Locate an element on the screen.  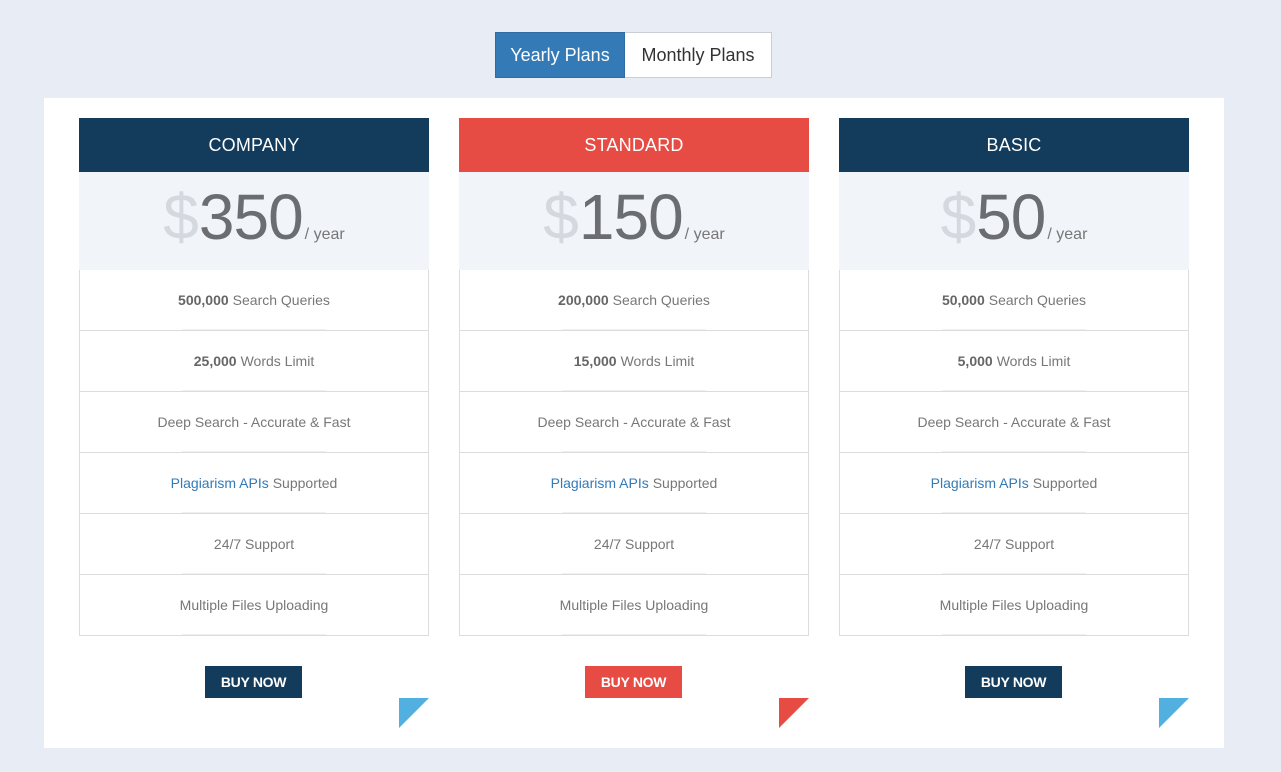
yearly-plans-tab: Yearly Plans is located at coordinates (560, 55).